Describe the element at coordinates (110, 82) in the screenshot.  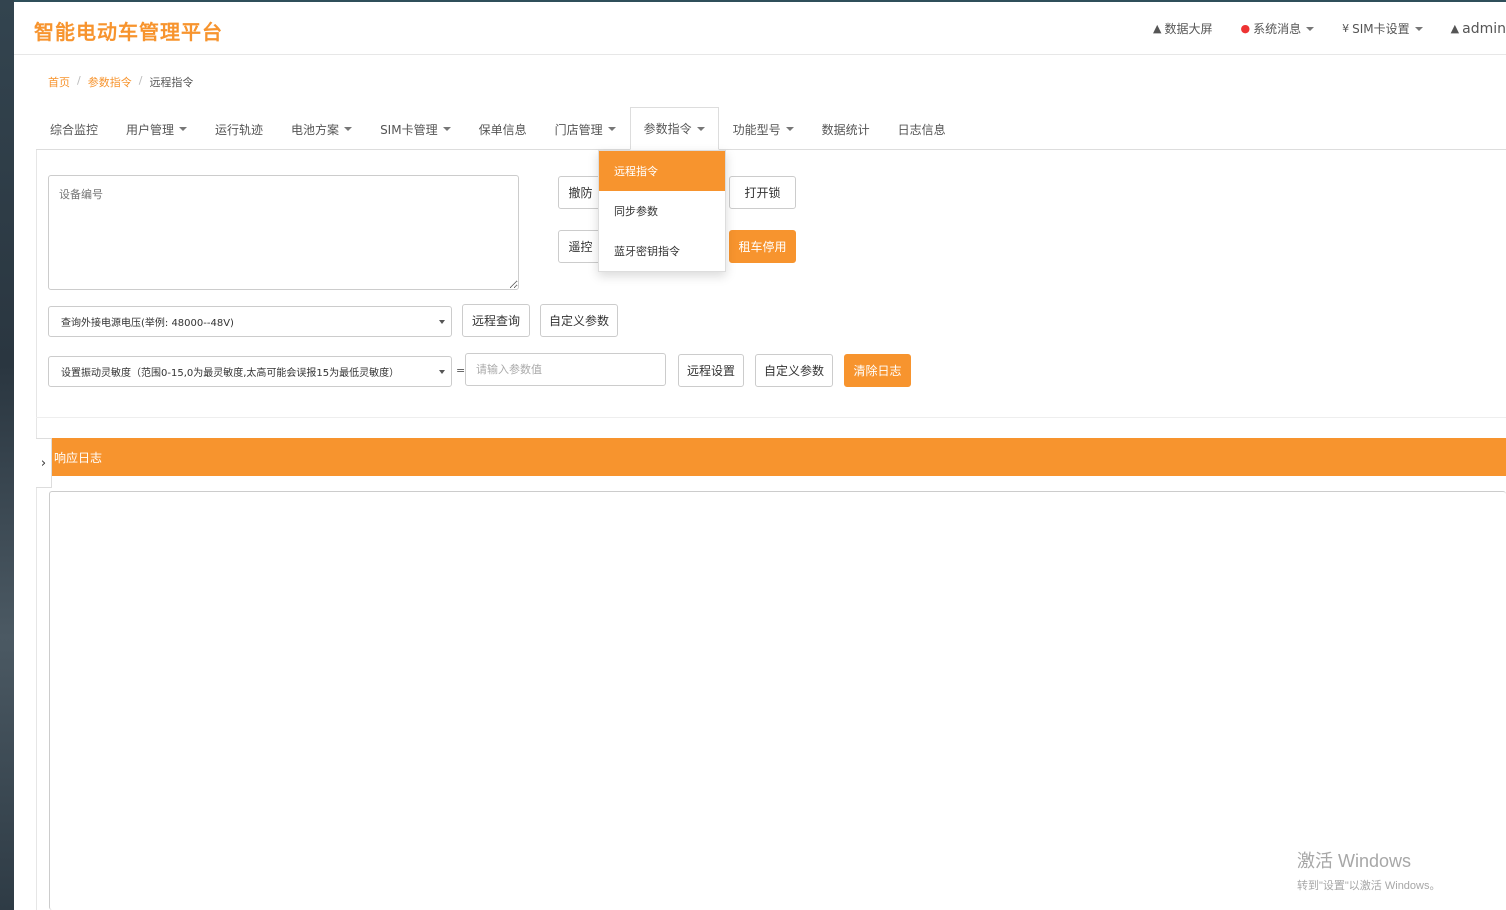
I see `breadcrumb-params: 参数指令` at that location.